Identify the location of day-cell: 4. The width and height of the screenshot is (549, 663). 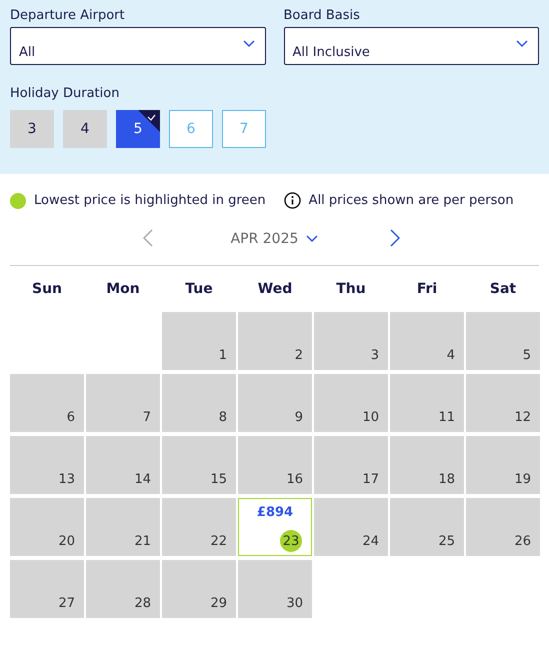
(427, 341).